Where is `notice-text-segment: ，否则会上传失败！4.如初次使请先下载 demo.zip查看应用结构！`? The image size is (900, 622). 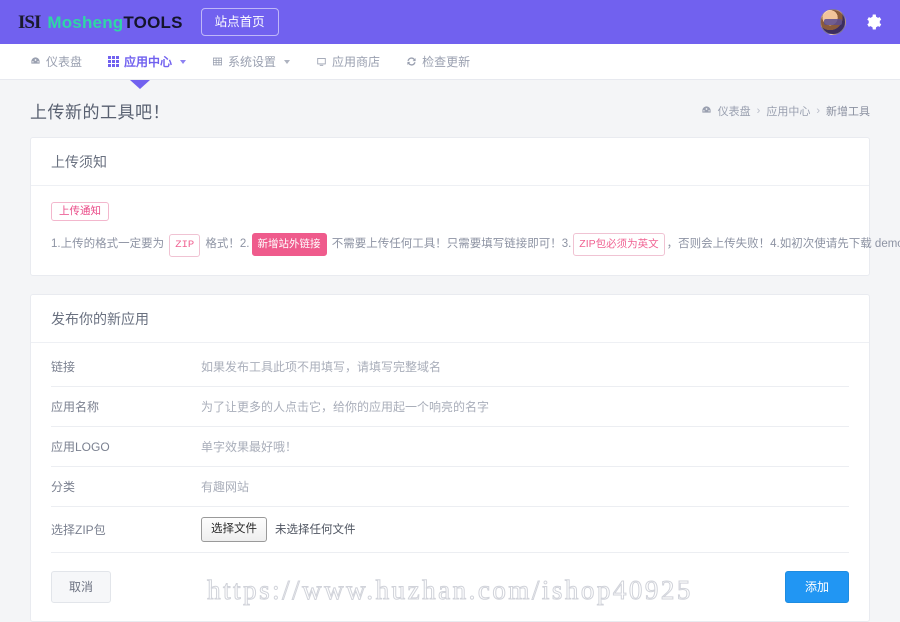 notice-text-segment: ，否则会上传失败！4.如初次使请先下载 demo.zip查看应用结构！ is located at coordinates (783, 243).